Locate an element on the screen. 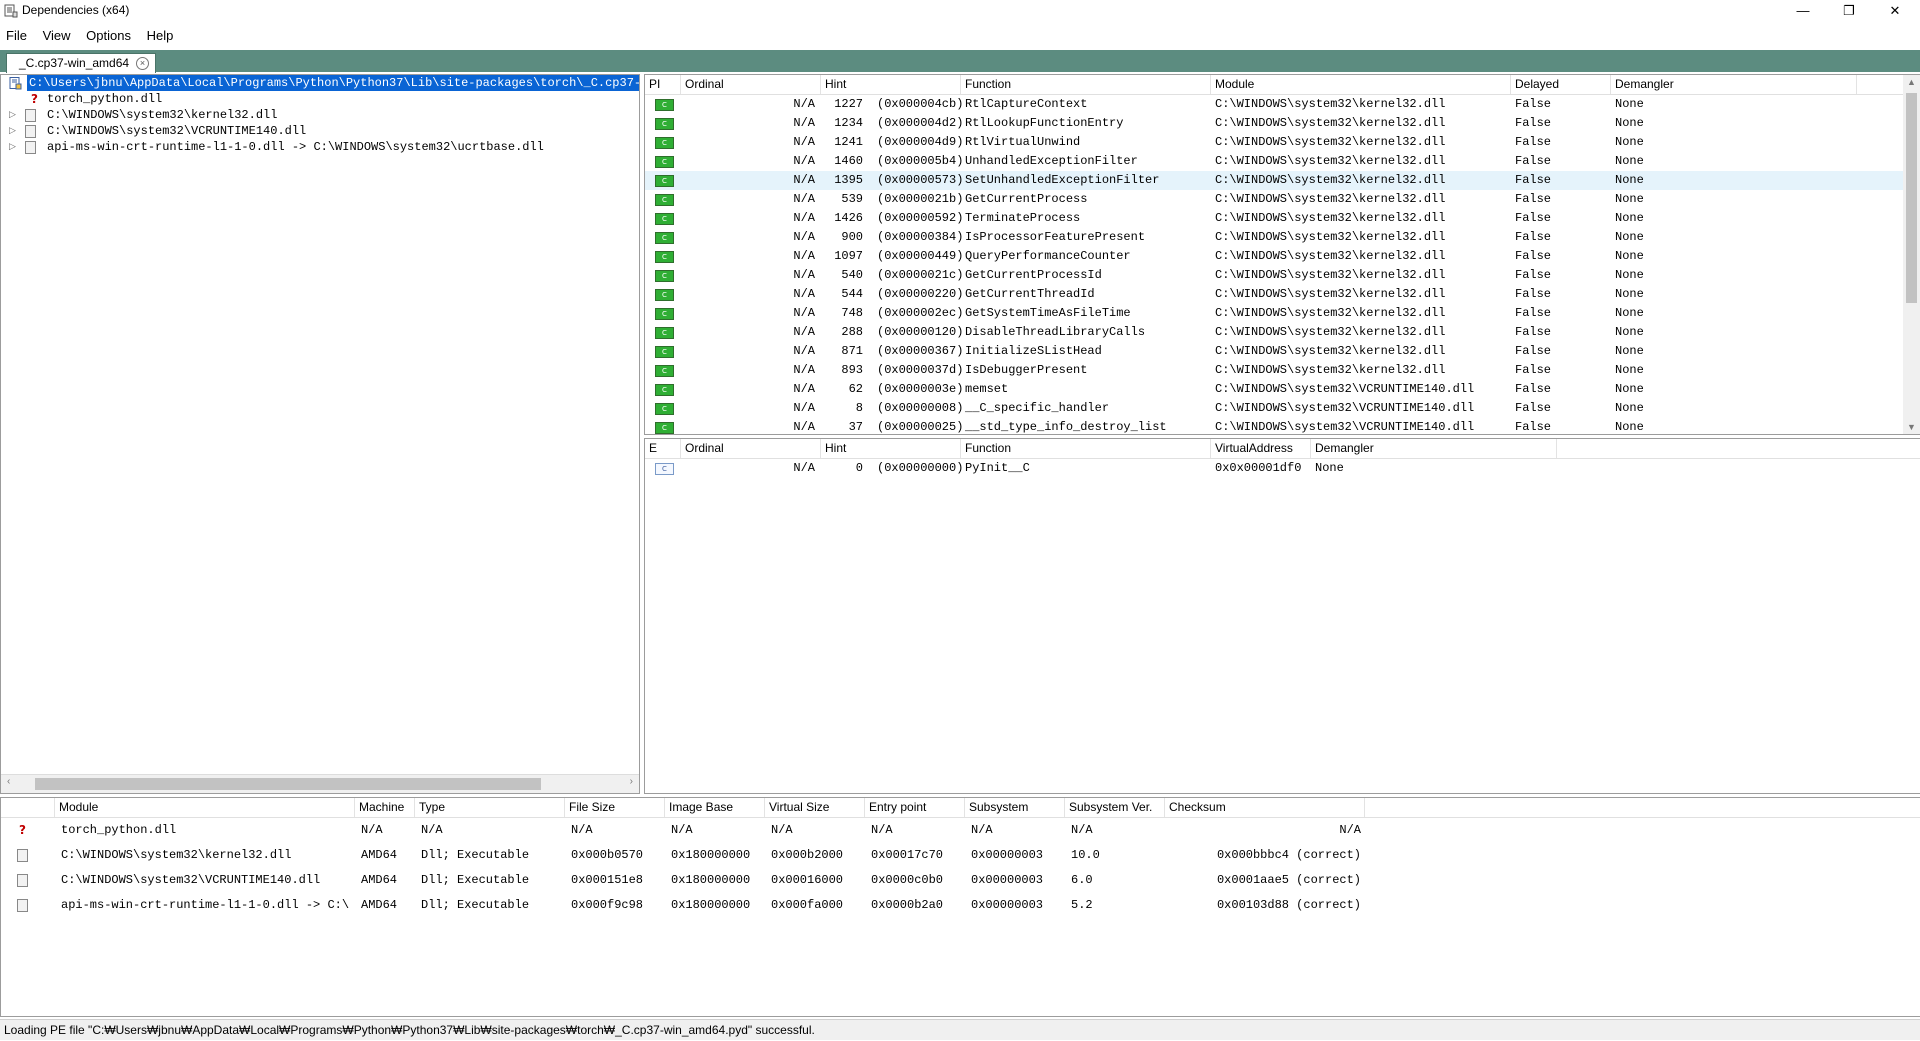  tree-item: ? torch_python.dll is located at coordinates (319, 99).